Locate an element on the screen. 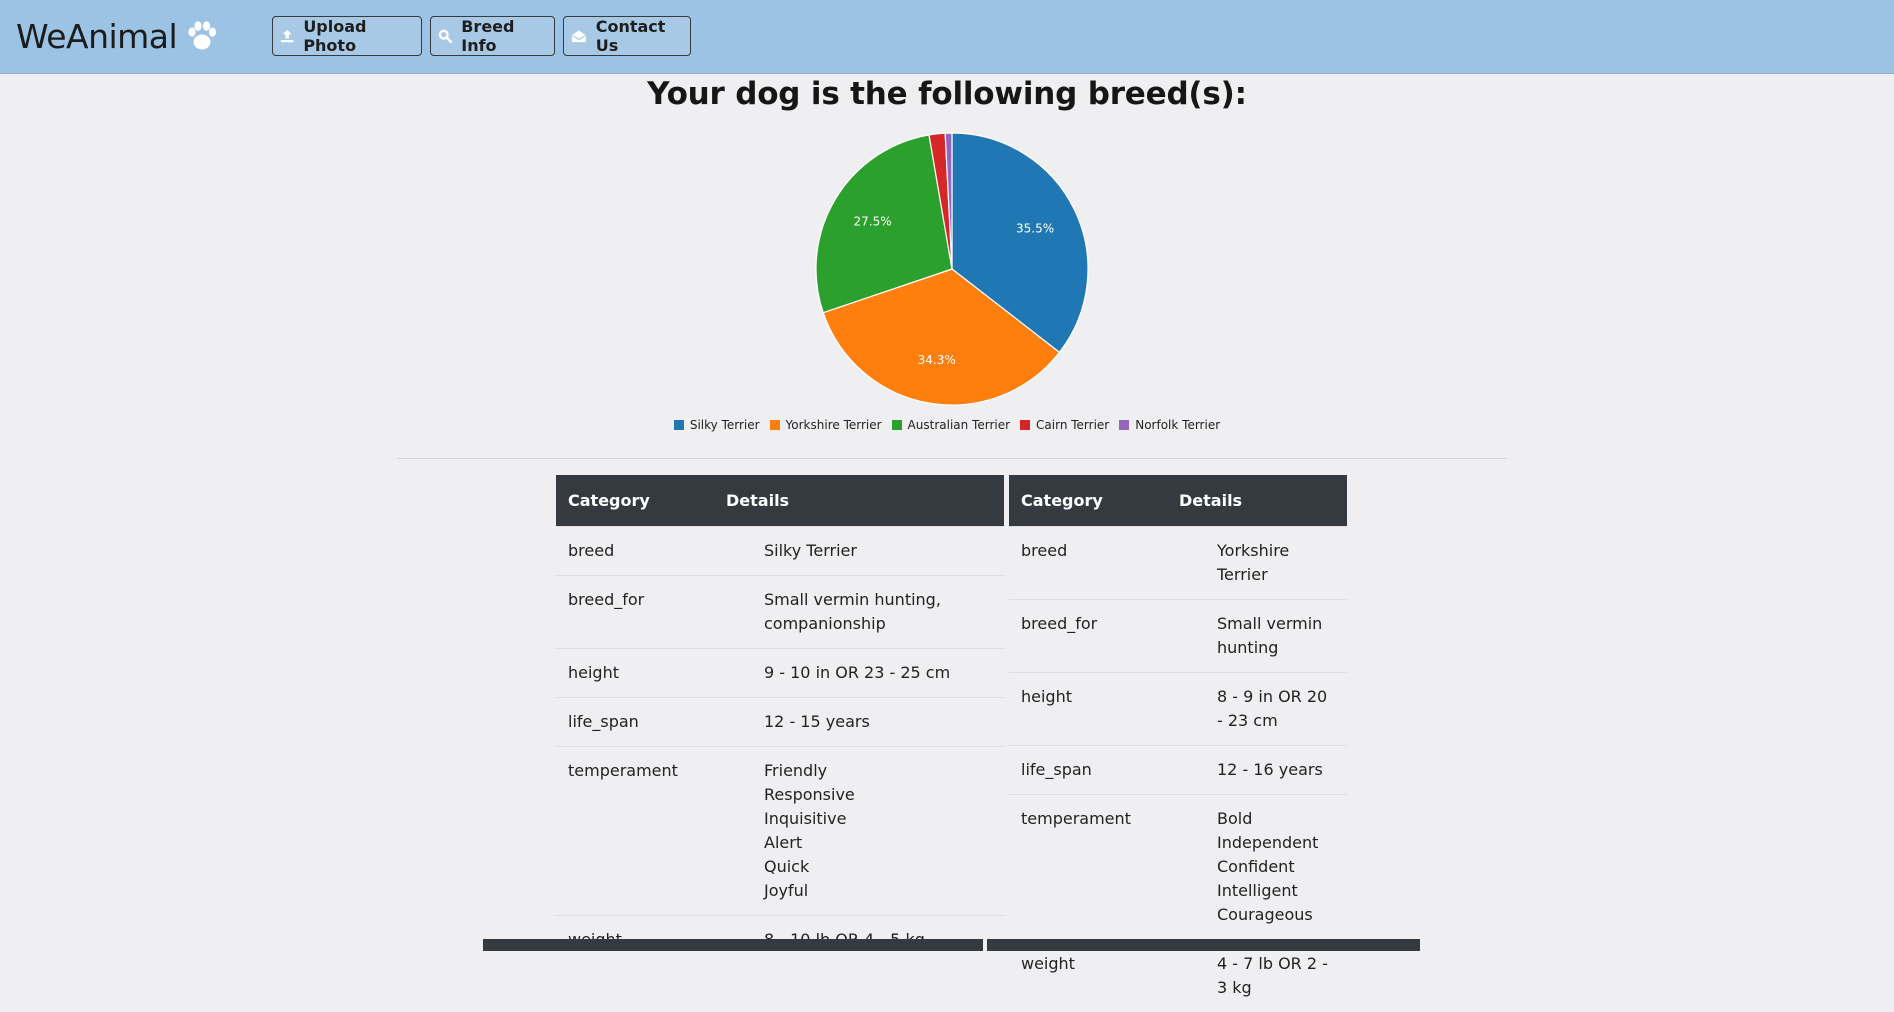  details-value: Confident is located at coordinates (1256, 866).